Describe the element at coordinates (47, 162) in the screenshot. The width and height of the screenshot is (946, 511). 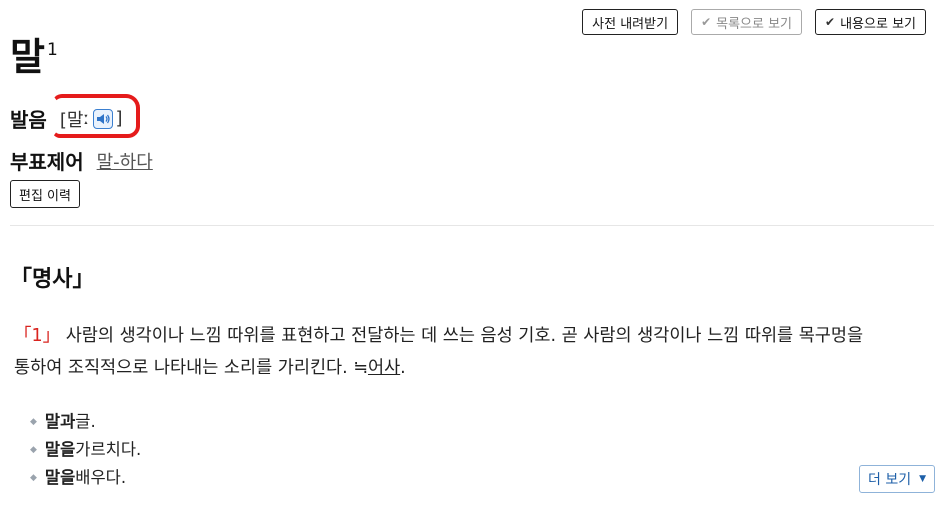
I see `subentry-label: 부표제어` at that location.